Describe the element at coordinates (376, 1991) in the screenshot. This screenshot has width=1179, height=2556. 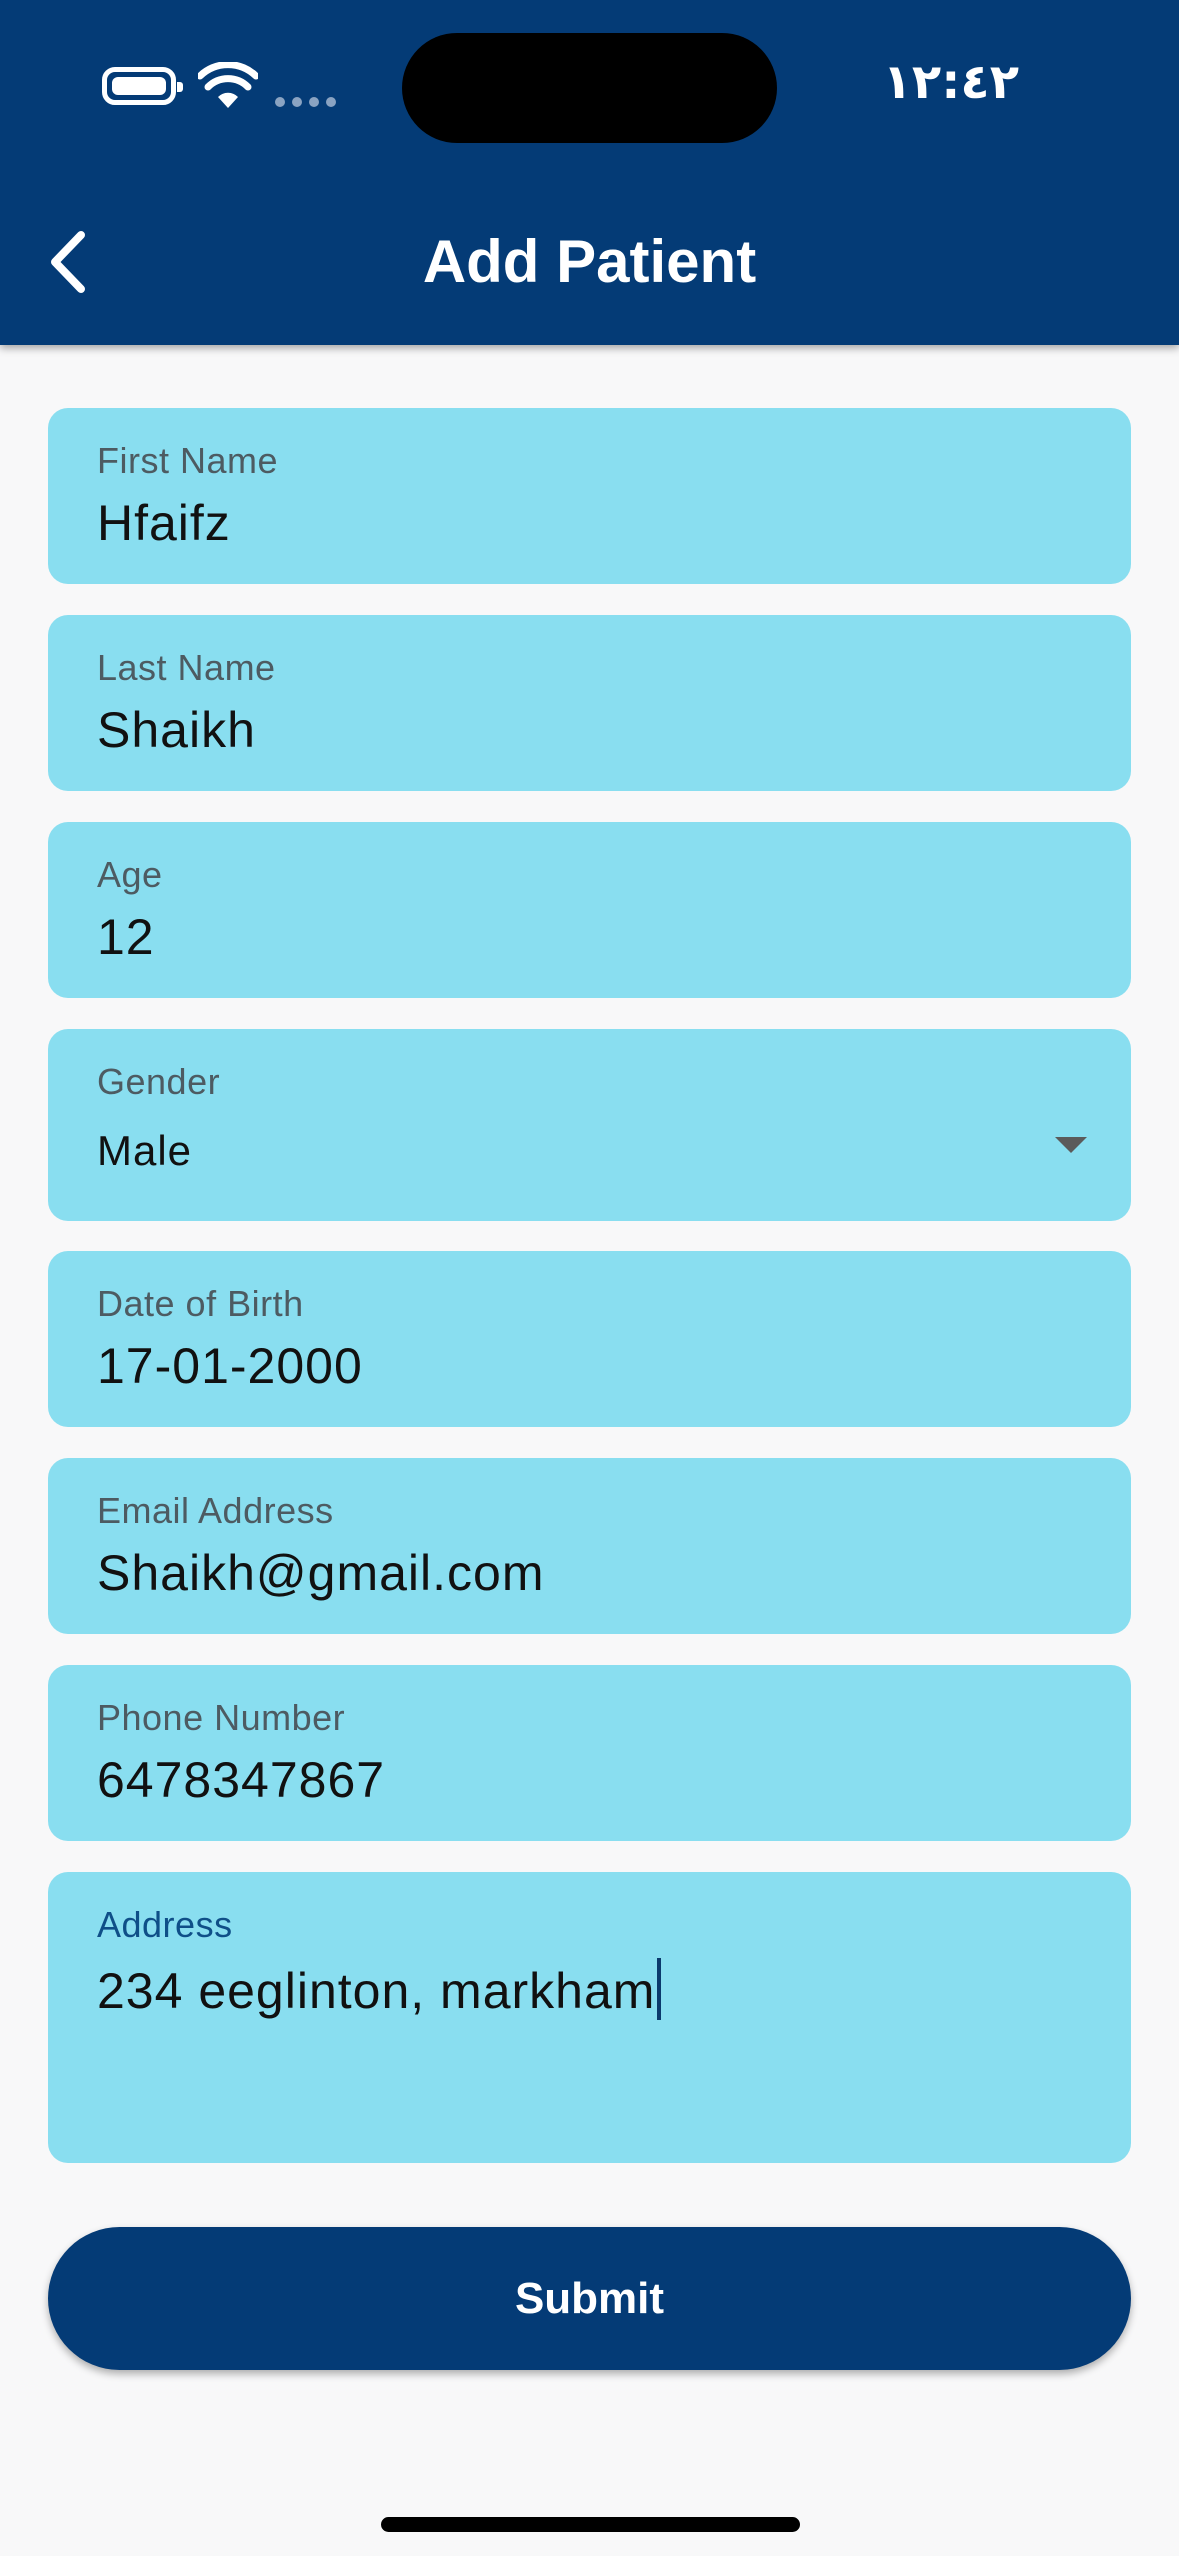
I see `address-value: 234 eeglinton, markham` at that location.